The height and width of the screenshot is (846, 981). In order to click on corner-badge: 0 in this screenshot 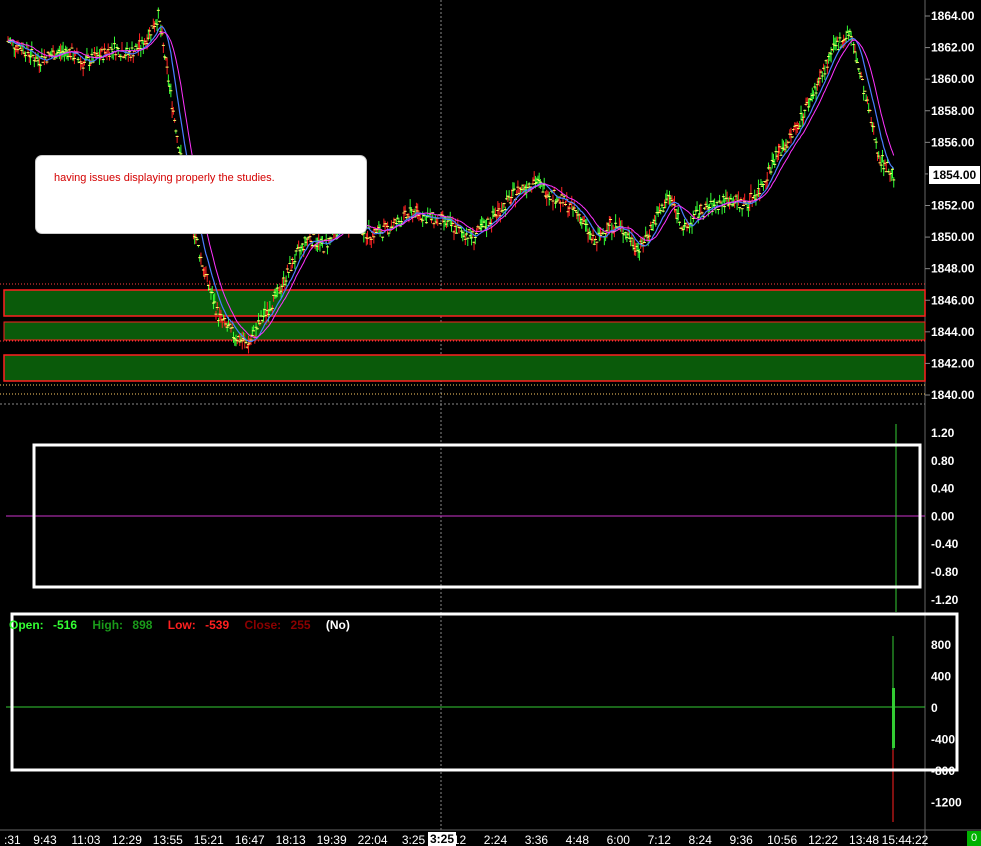, I will do `click(974, 838)`.